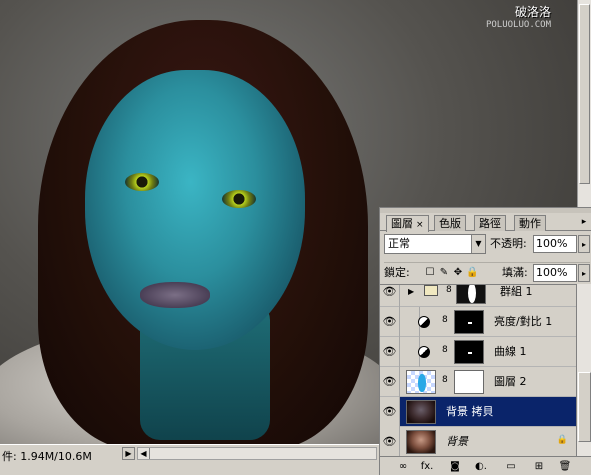  I want to click on canvas-scroll-thumb, so click(584, 94).